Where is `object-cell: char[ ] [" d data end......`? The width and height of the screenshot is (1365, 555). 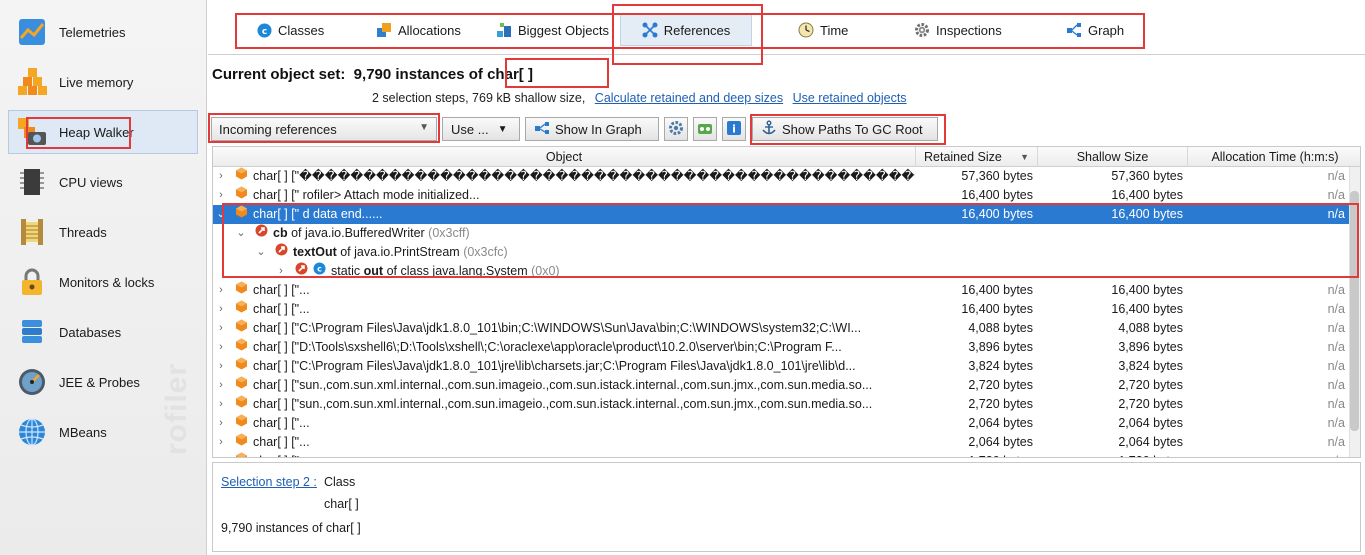 object-cell: char[ ] [" d data end...... is located at coordinates (575, 214).